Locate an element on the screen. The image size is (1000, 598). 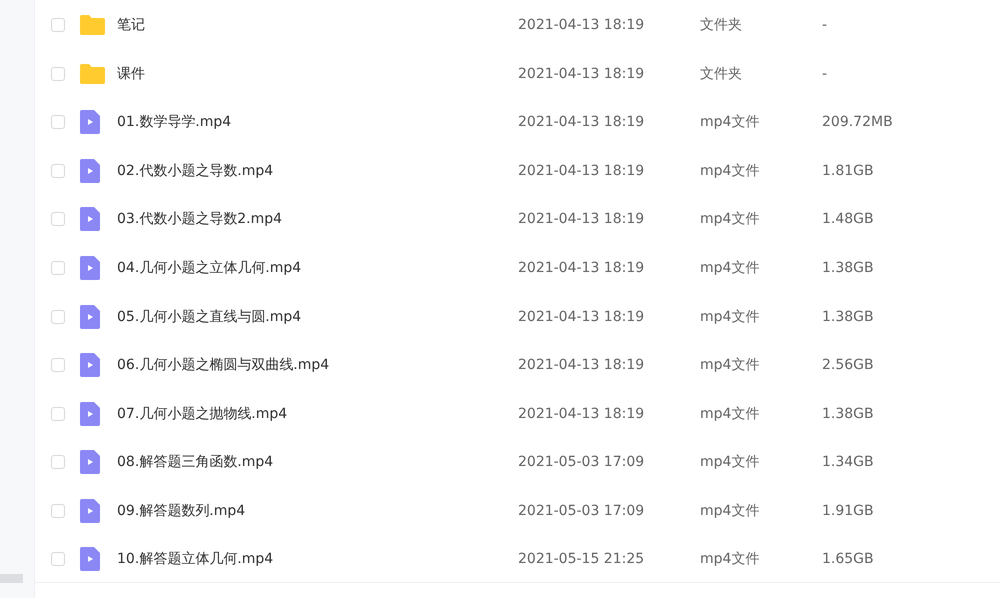
file-size: 1.91GB is located at coordinates (848, 510).